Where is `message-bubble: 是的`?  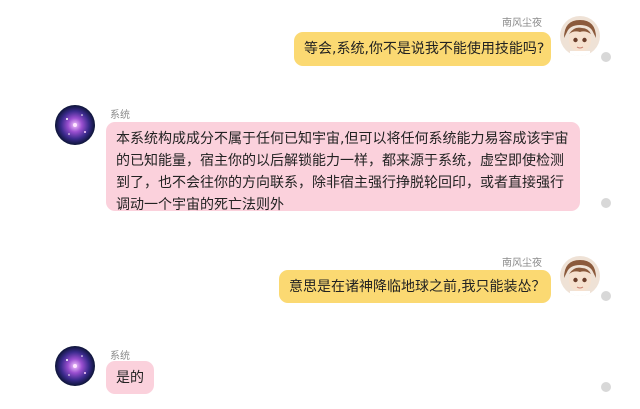
message-bubble: 是的 is located at coordinates (130, 377).